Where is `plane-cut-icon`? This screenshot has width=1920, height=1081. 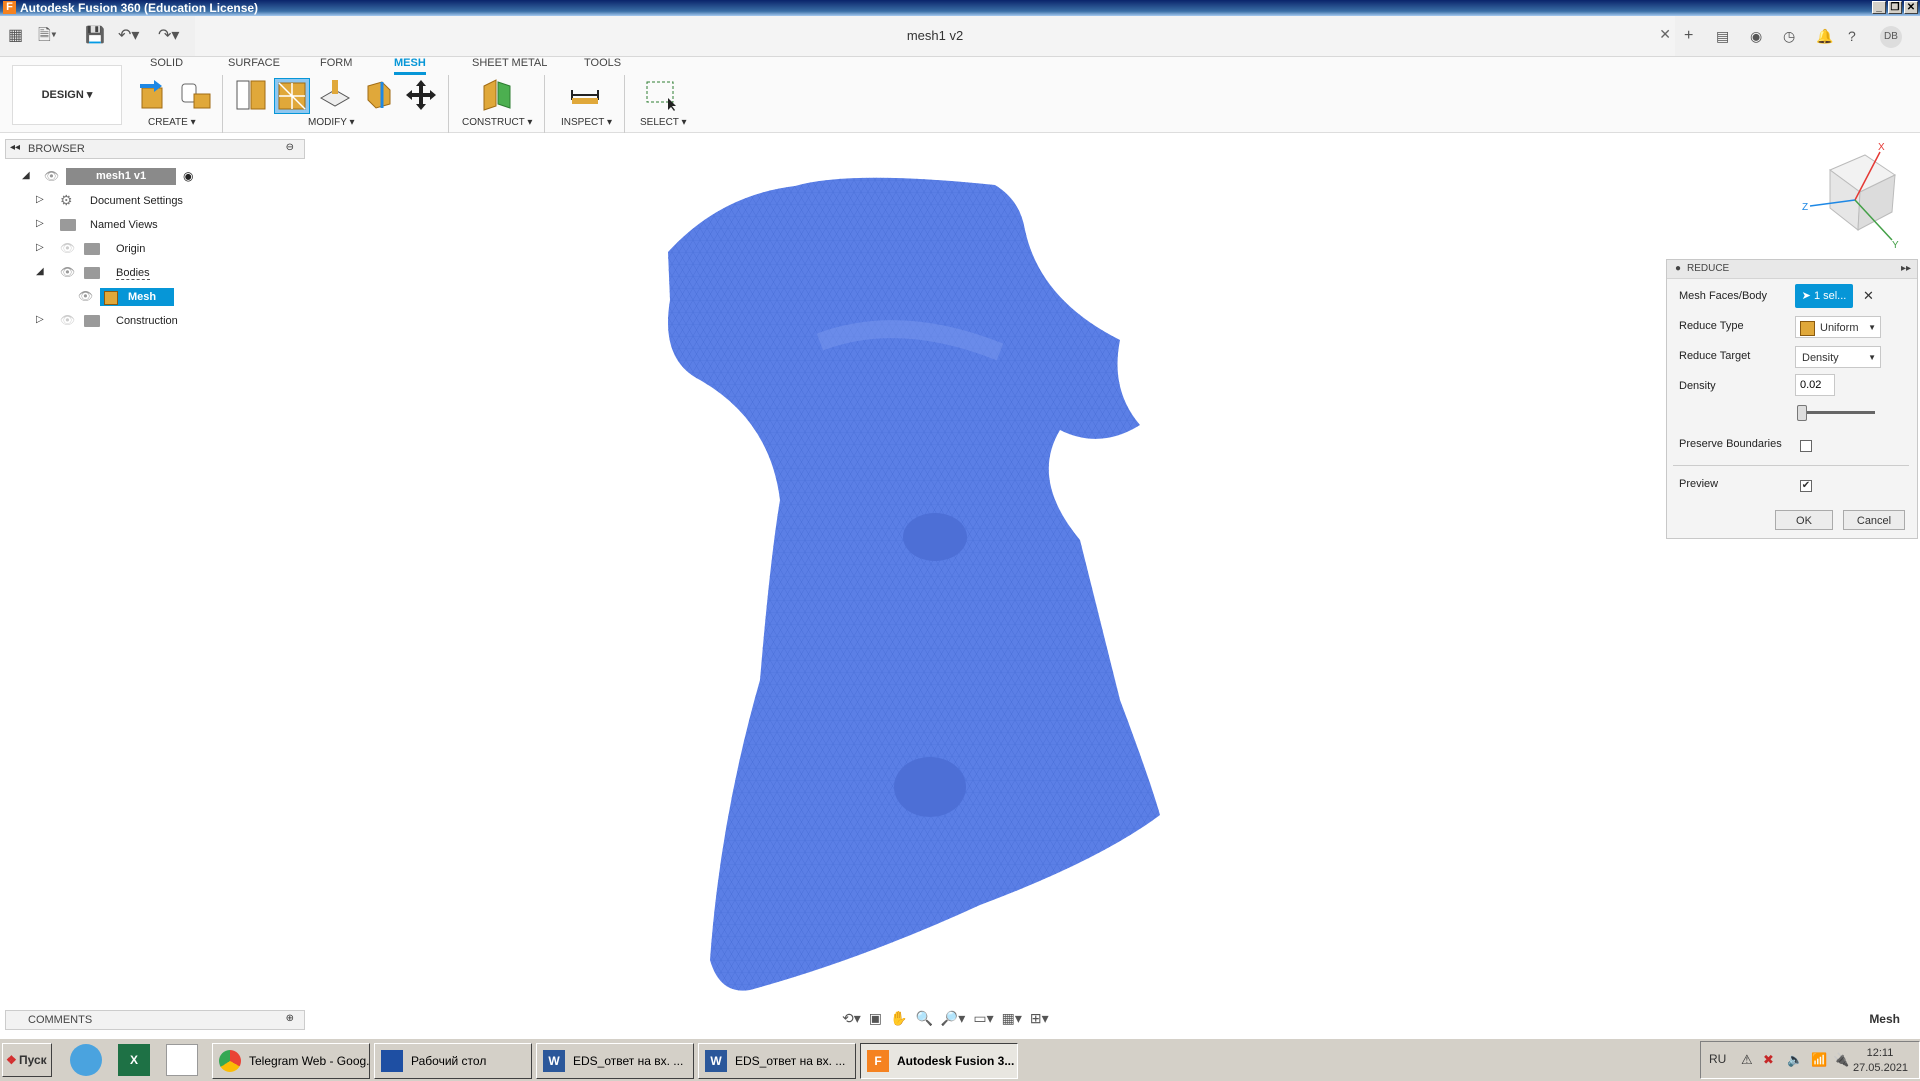
plane-cut-icon is located at coordinates (335, 95).